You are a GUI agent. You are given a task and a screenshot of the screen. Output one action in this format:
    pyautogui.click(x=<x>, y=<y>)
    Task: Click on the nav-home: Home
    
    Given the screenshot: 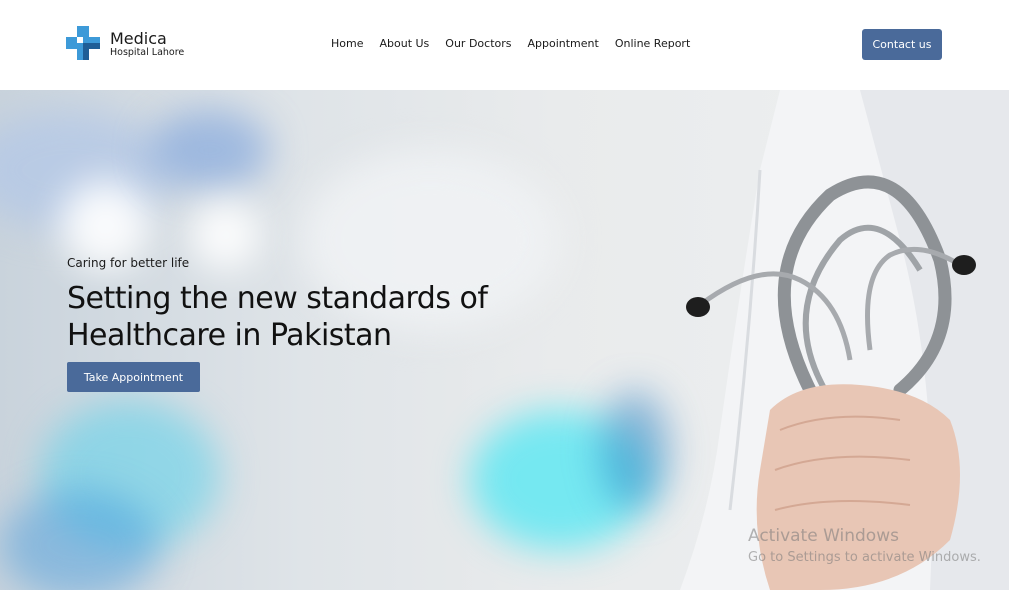 What is the action you would take?
    pyautogui.click(x=347, y=43)
    